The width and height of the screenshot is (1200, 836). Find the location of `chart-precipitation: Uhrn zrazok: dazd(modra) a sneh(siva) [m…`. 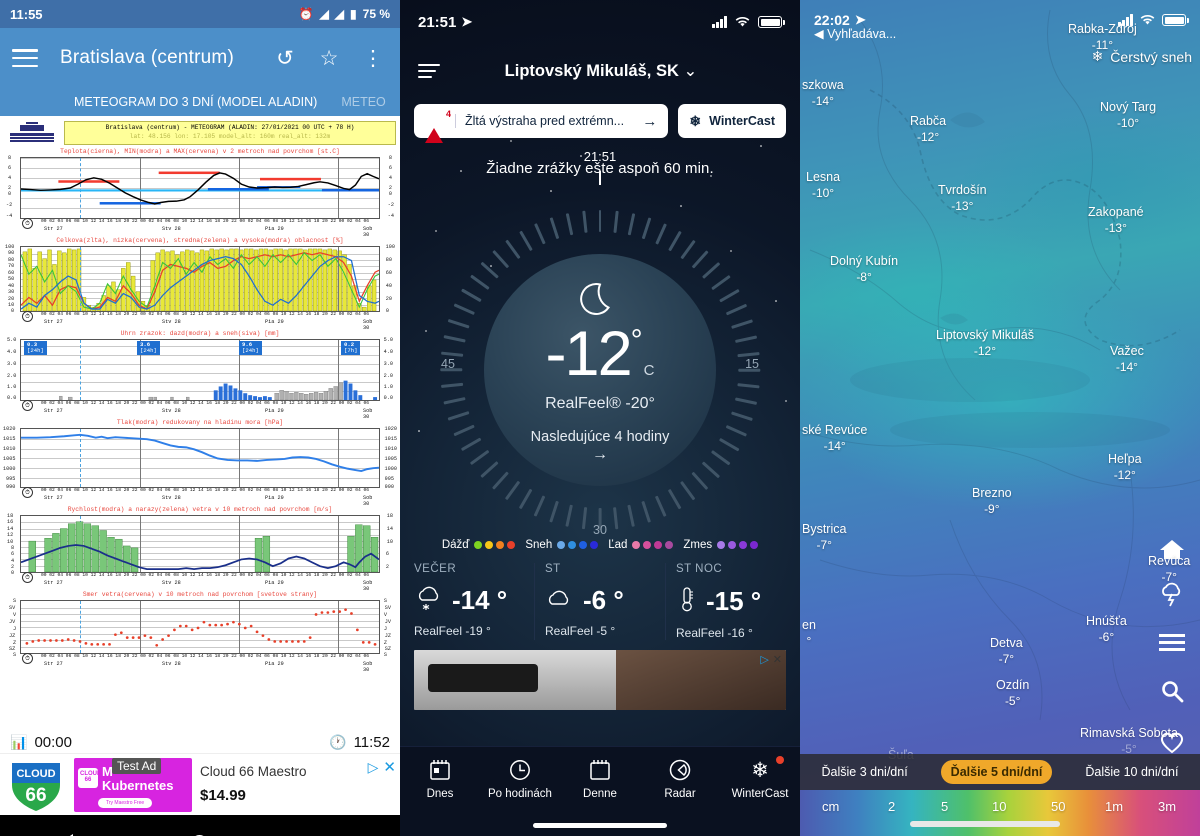

chart-precipitation: Uhrn zrazok: dazd(modra) a sneh(siva) [m… is located at coordinates (200, 374).